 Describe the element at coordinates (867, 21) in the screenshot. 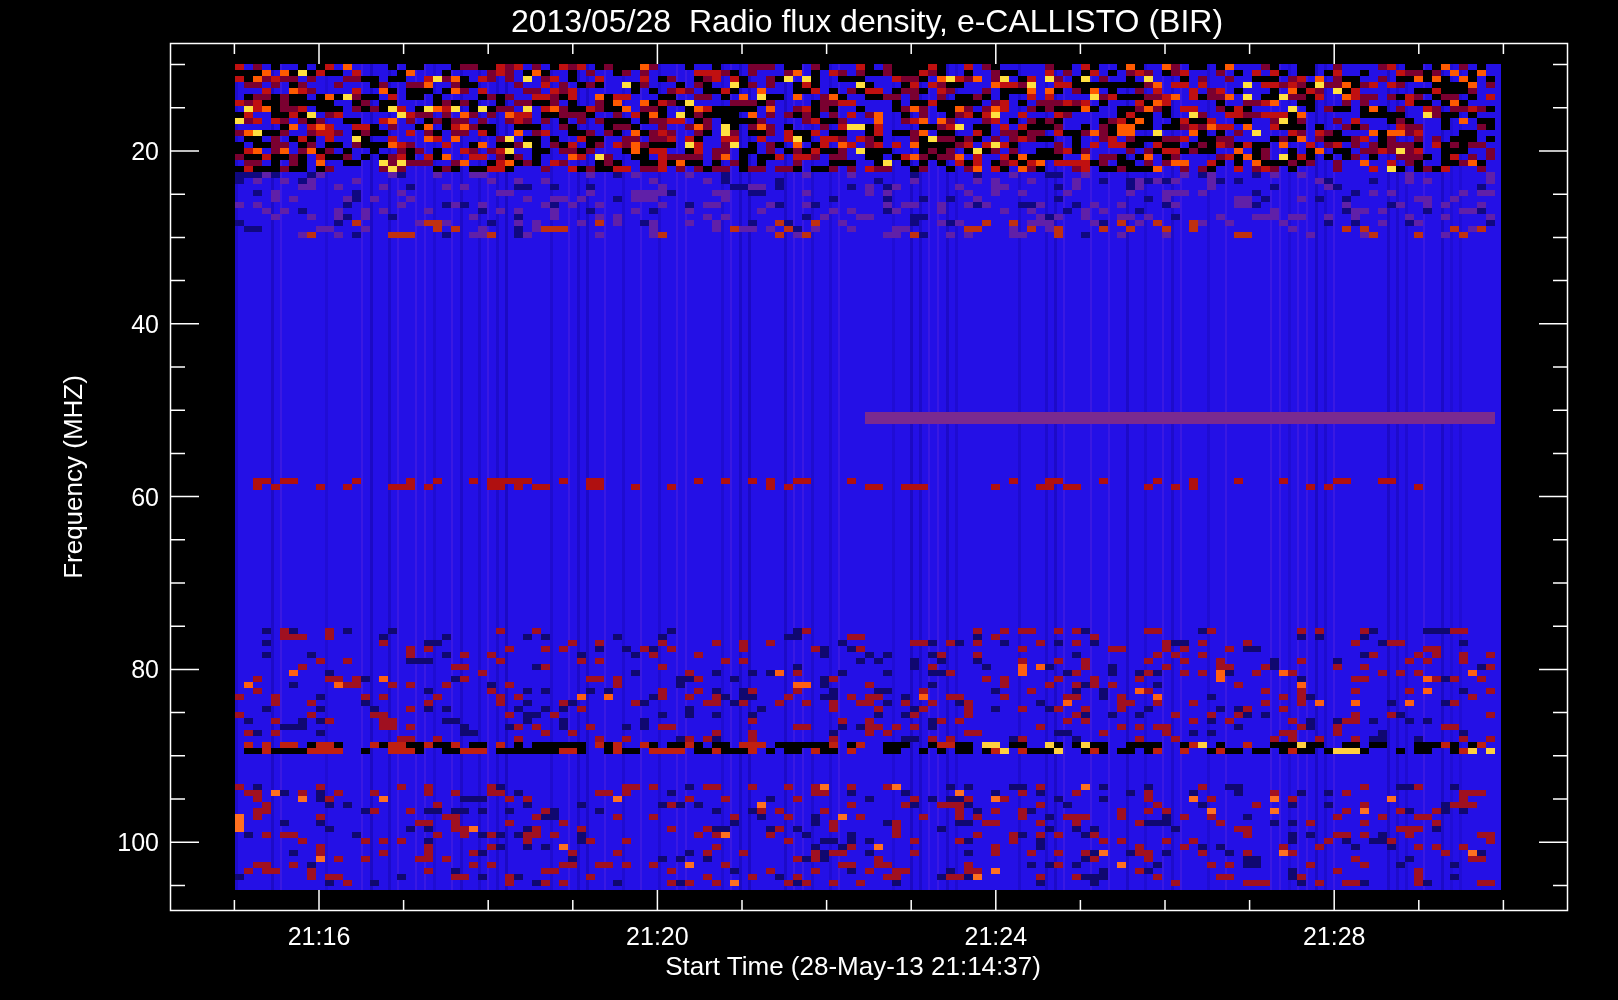

I see `chart-title: 2013/05/28 Radio flux density, e-CALLISTO (BIR)` at that location.